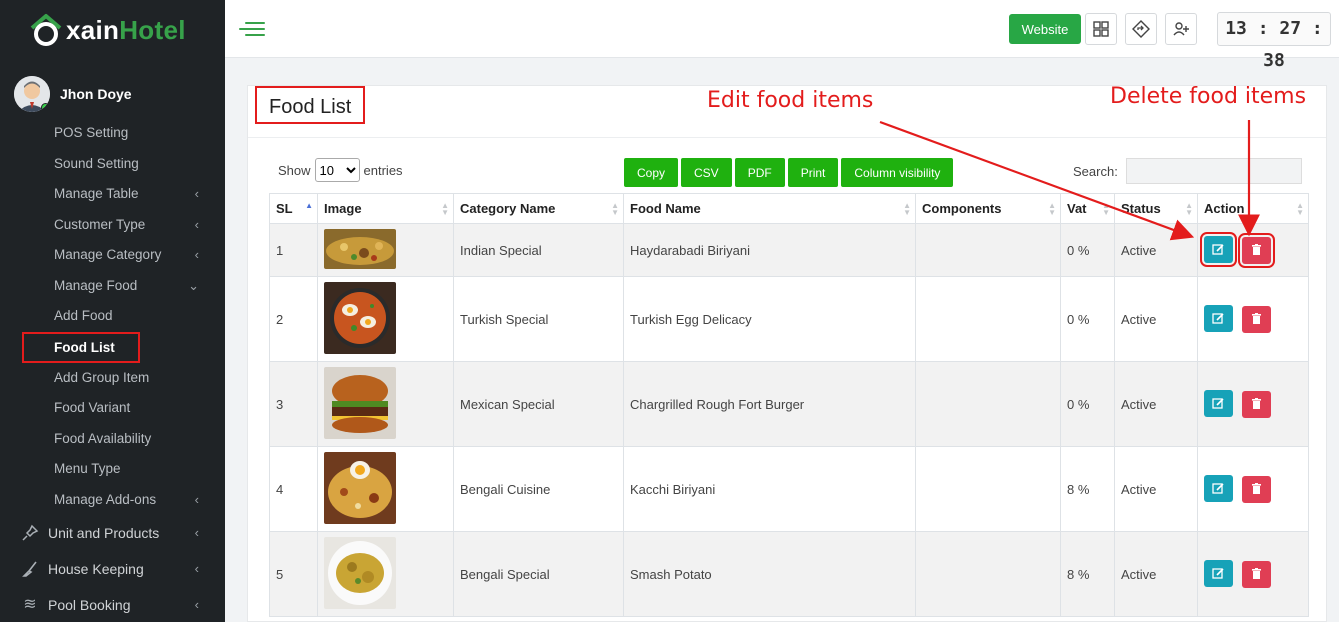 The image size is (1339, 622). Describe the element at coordinates (112, 133) in the screenshot. I see `sidebar-item-pos-setting: POS Setting` at that location.